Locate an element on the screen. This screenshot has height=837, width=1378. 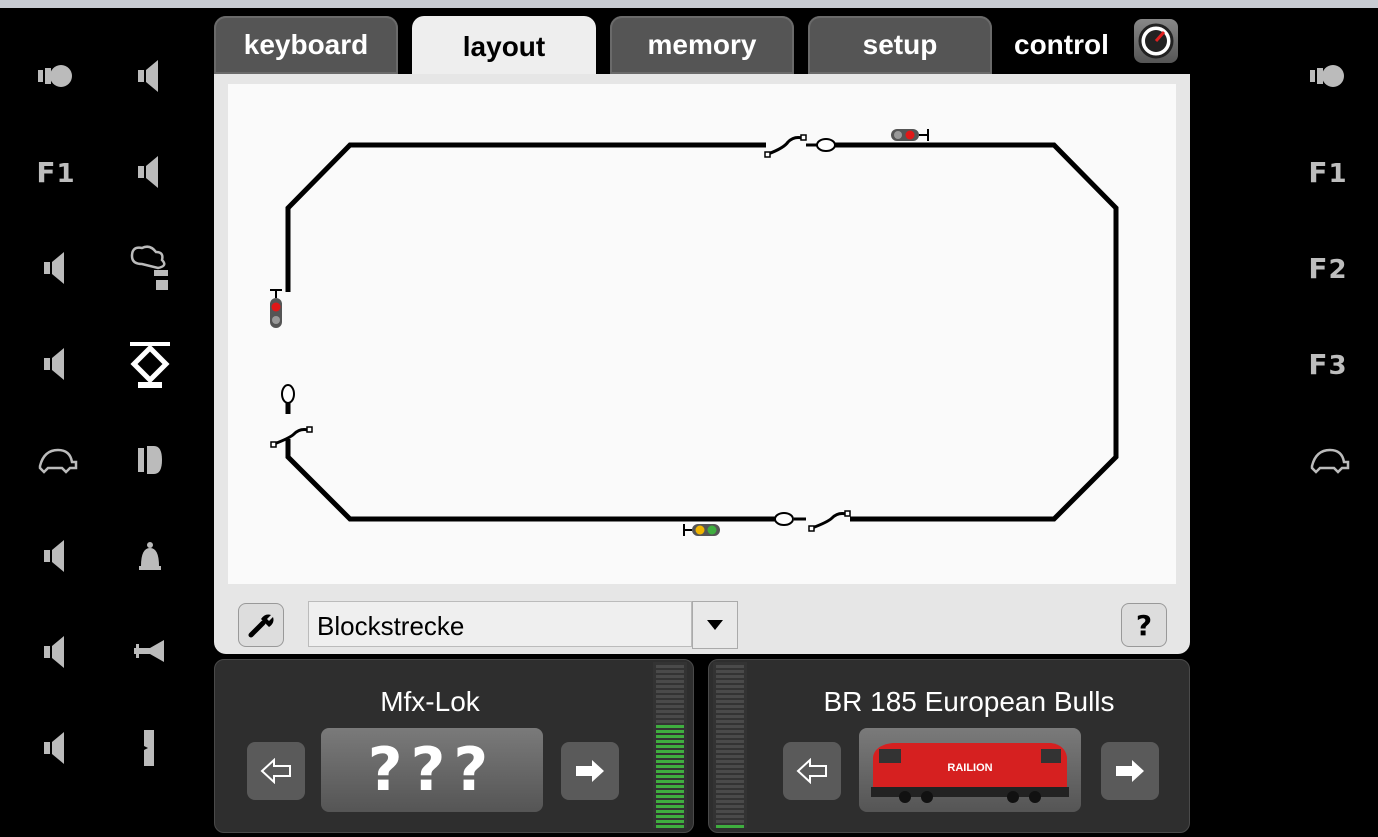
tab-control: control is located at coordinates (1095, 45).